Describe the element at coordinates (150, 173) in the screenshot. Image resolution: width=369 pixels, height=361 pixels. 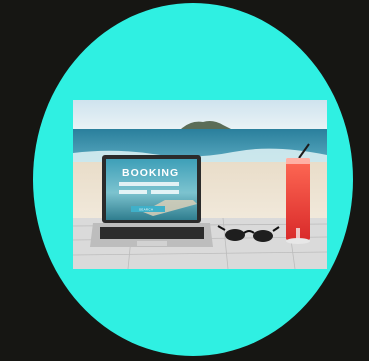
I see `booking-title: BOOKING` at that location.